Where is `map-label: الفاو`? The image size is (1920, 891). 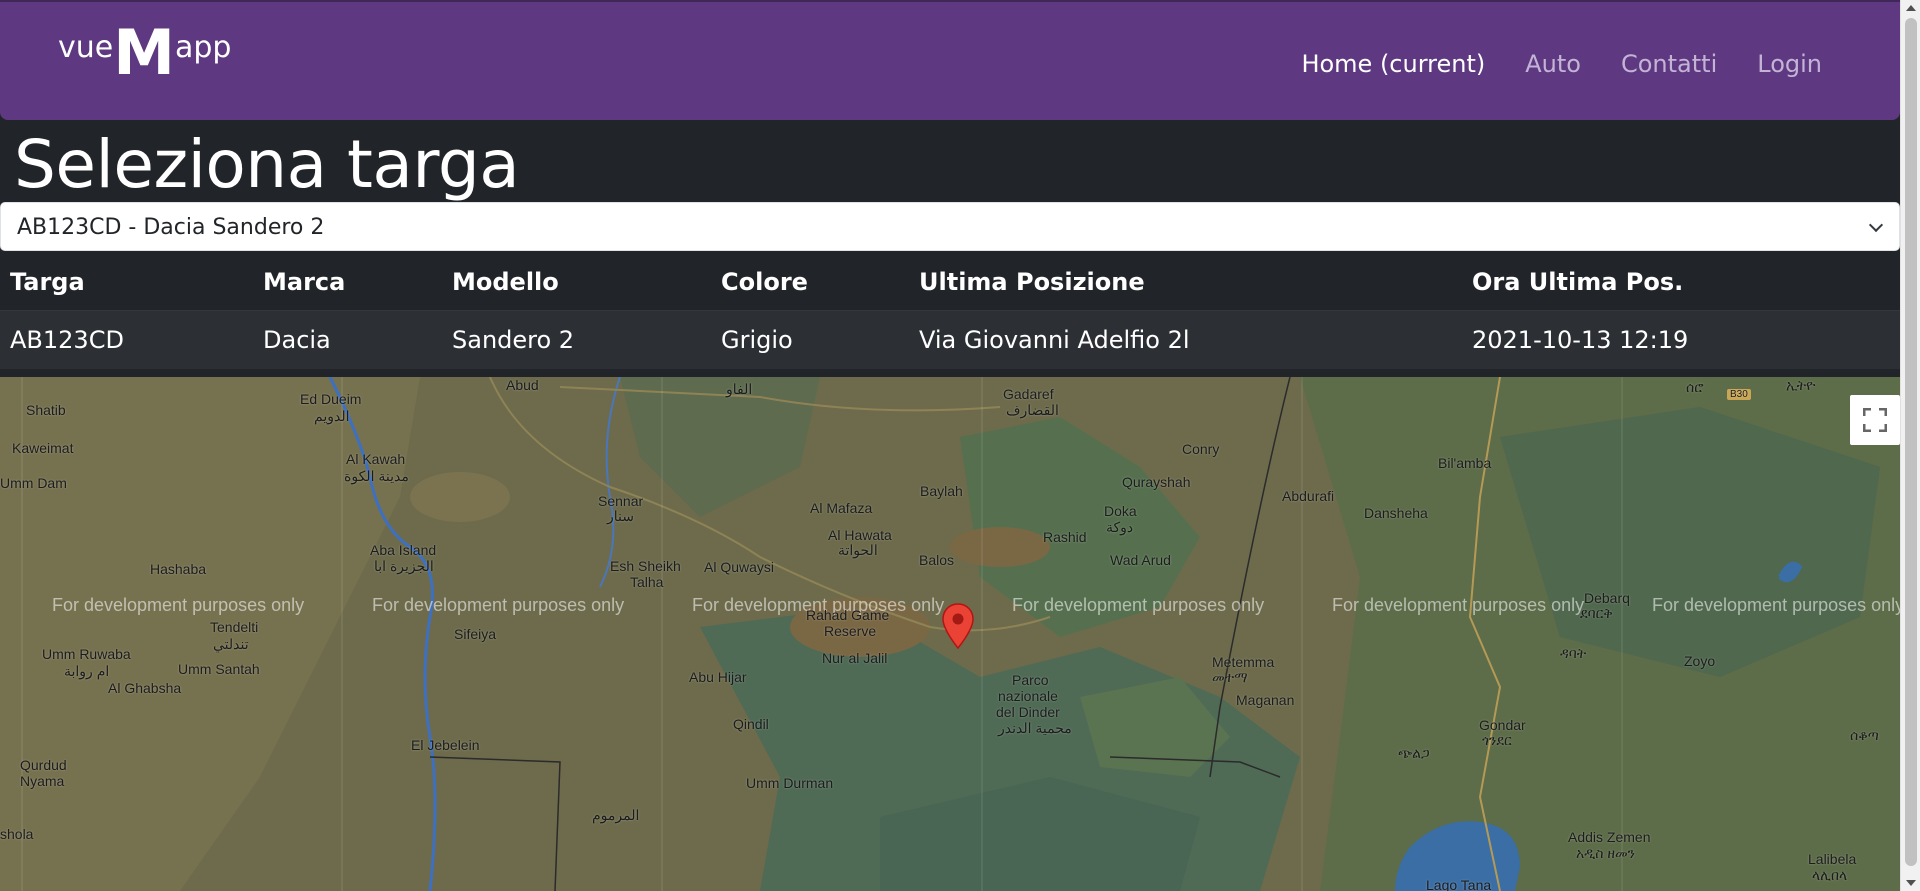
map-label: الفاو is located at coordinates (739, 389).